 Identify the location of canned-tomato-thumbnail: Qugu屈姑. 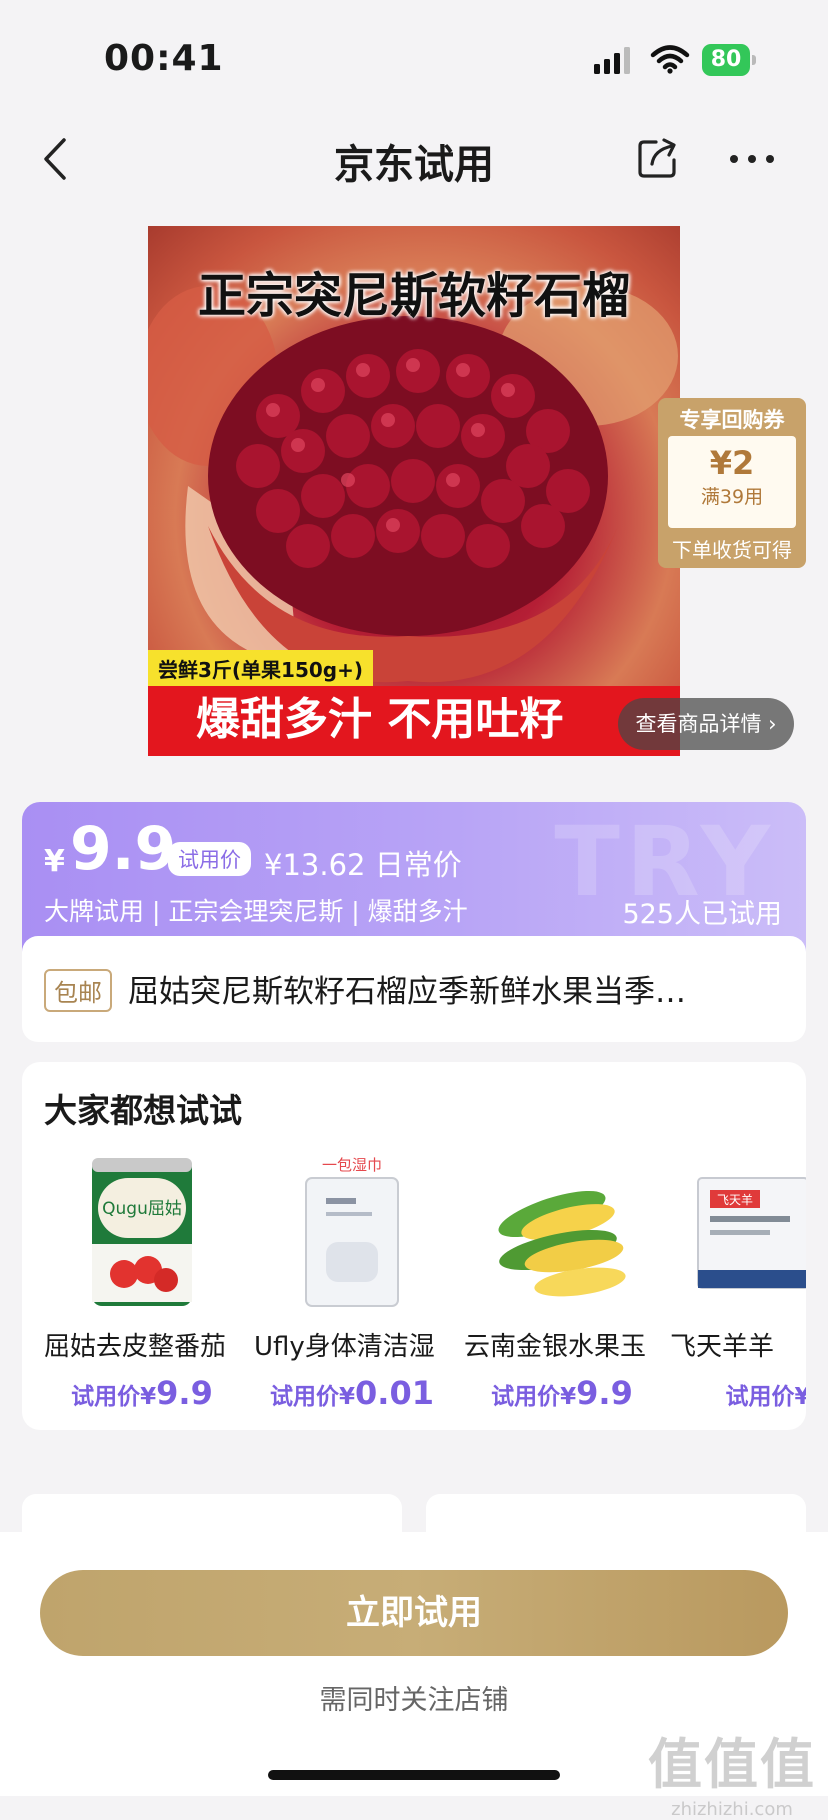
(142, 1232).